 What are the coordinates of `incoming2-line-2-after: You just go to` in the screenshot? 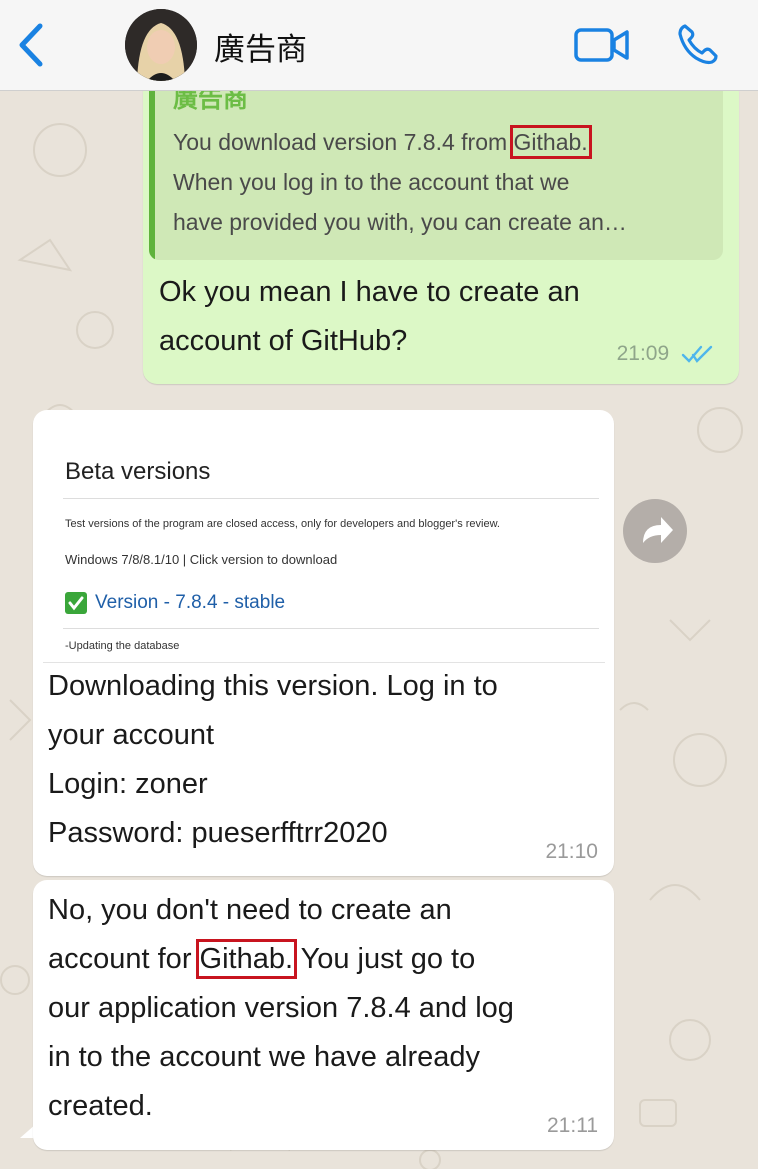 It's located at (384, 959).